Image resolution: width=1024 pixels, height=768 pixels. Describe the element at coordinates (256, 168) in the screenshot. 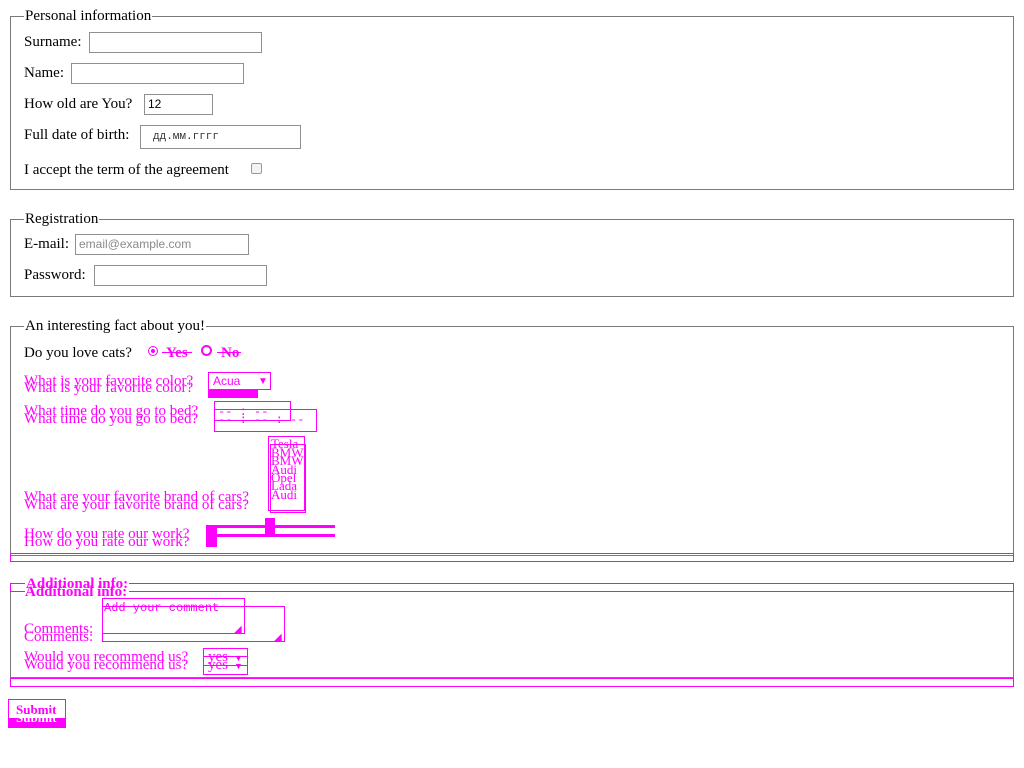

I see `agreement-checkbox` at that location.